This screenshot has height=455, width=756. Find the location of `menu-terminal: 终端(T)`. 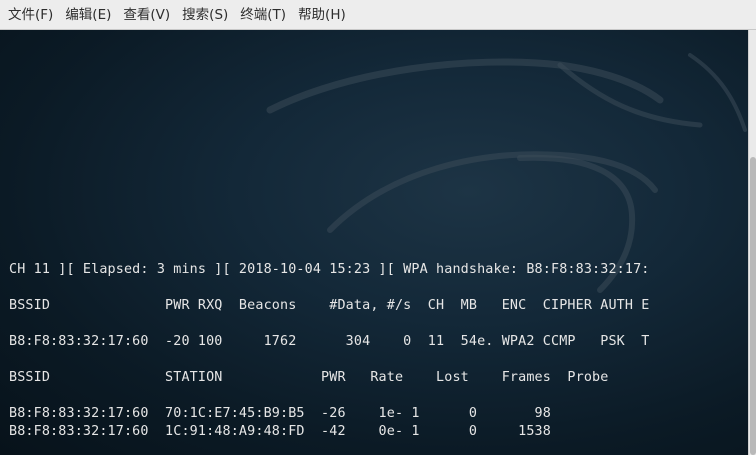

menu-terminal: 终端(T) is located at coordinates (263, 15).